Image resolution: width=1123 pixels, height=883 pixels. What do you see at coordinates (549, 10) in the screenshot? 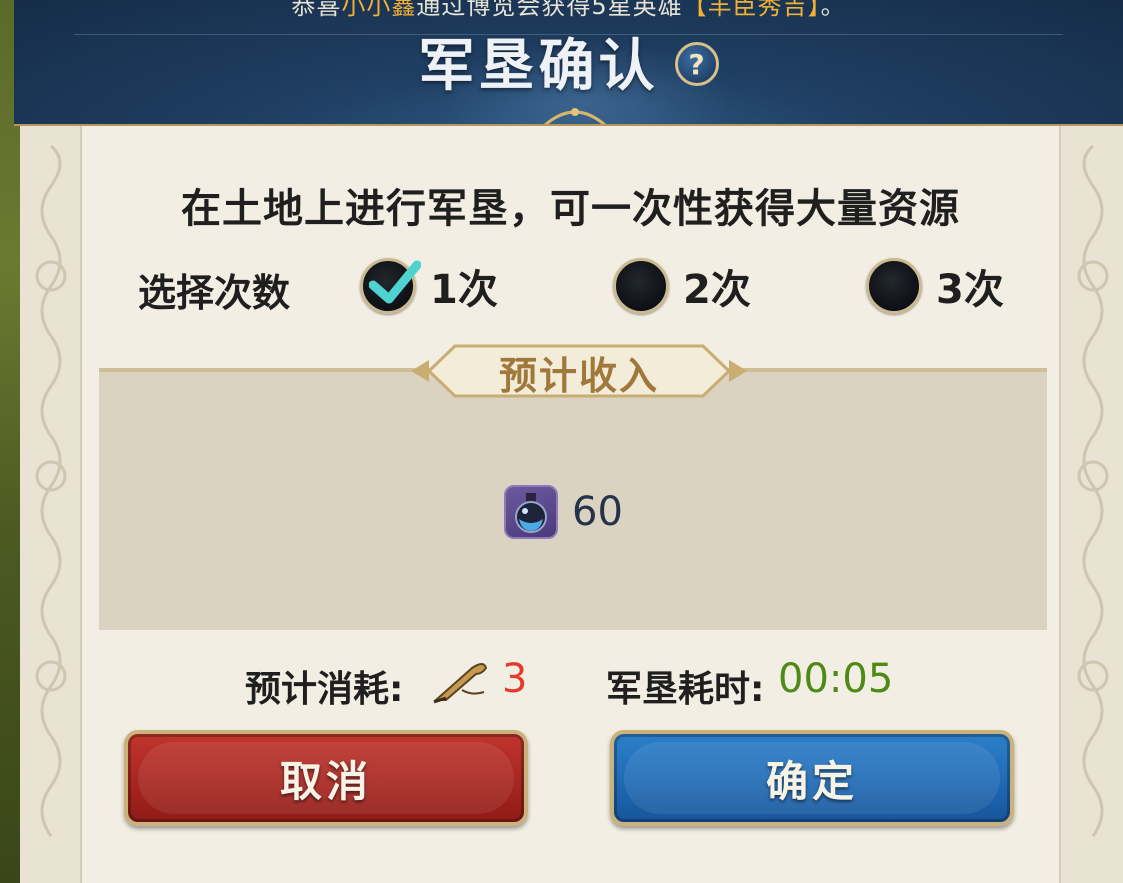
I see `marquee-middle: 通过博览会获得5星英雄` at bounding box center [549, 10].